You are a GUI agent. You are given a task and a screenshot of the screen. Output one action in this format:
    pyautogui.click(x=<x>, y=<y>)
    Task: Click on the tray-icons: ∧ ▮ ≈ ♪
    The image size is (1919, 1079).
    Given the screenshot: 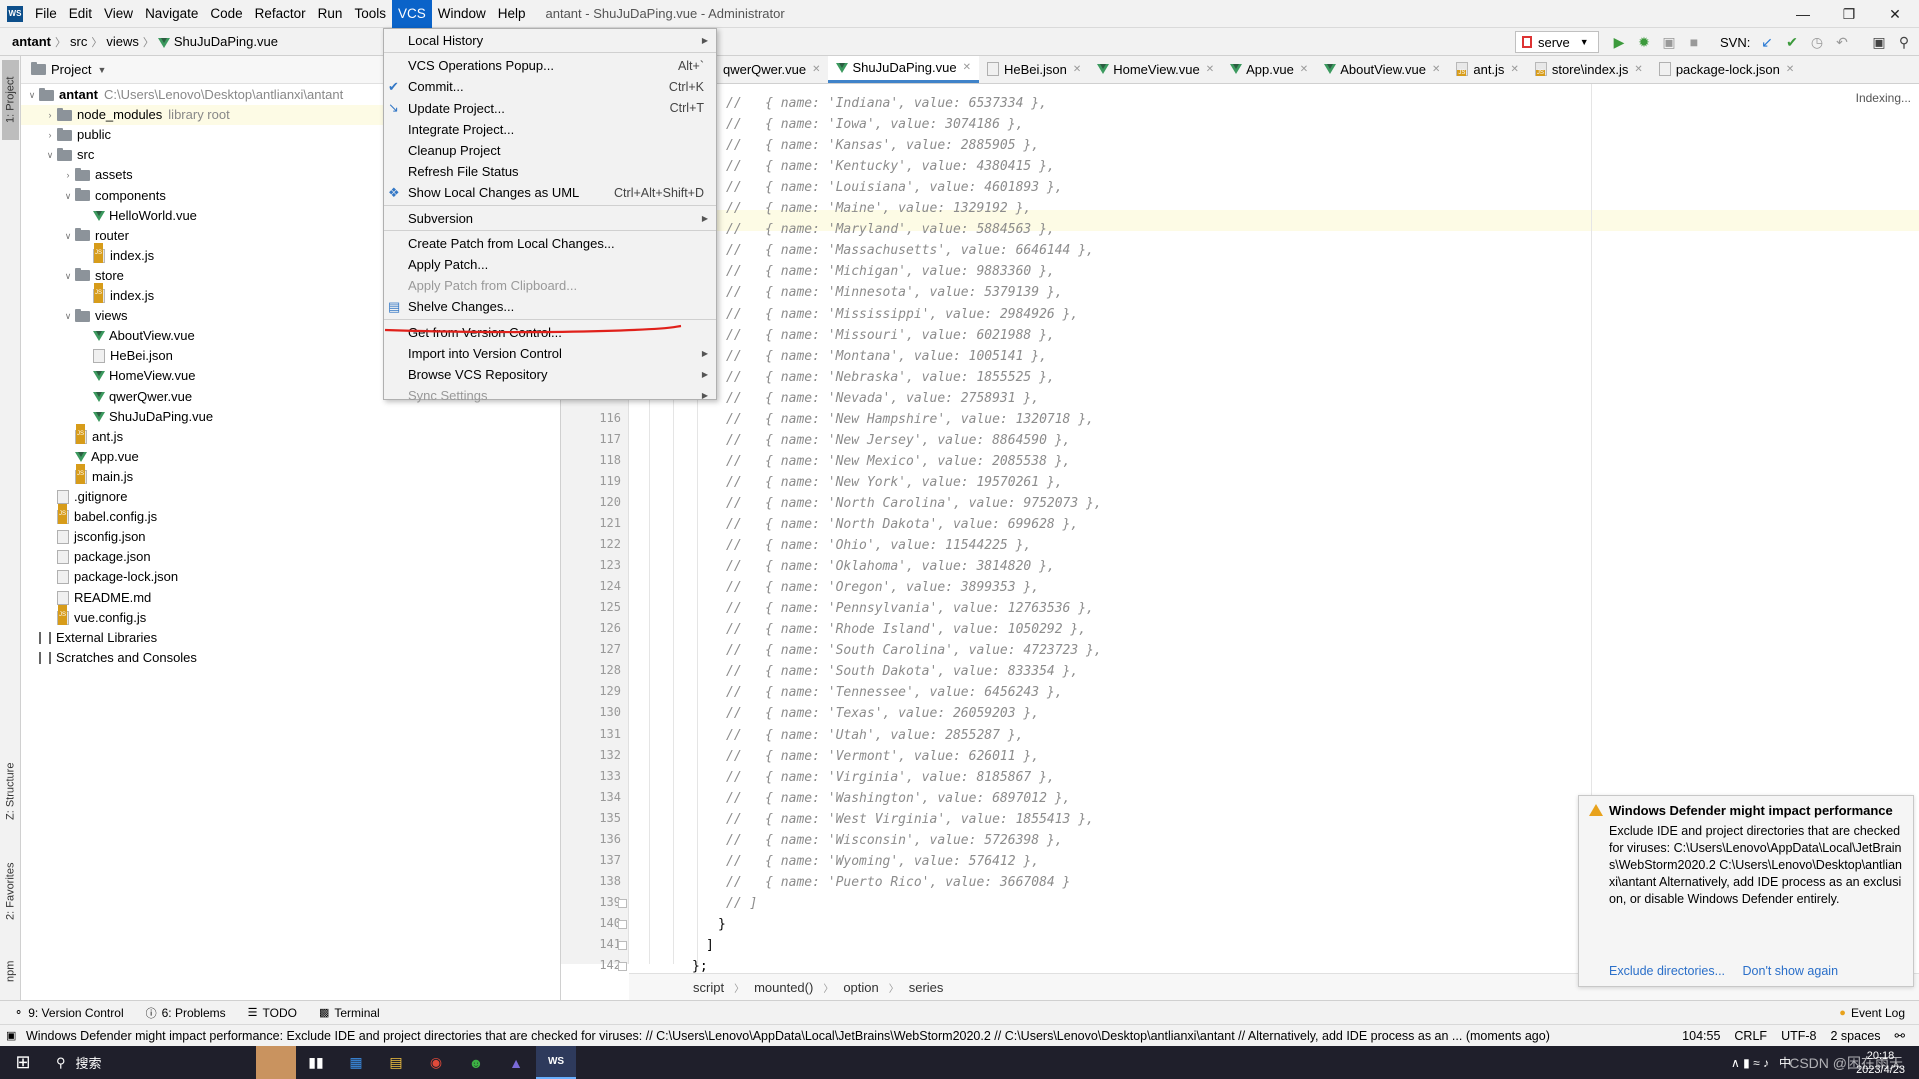 What is the action you would take?
    pyautogui.click(x=1750, y=1063)
    